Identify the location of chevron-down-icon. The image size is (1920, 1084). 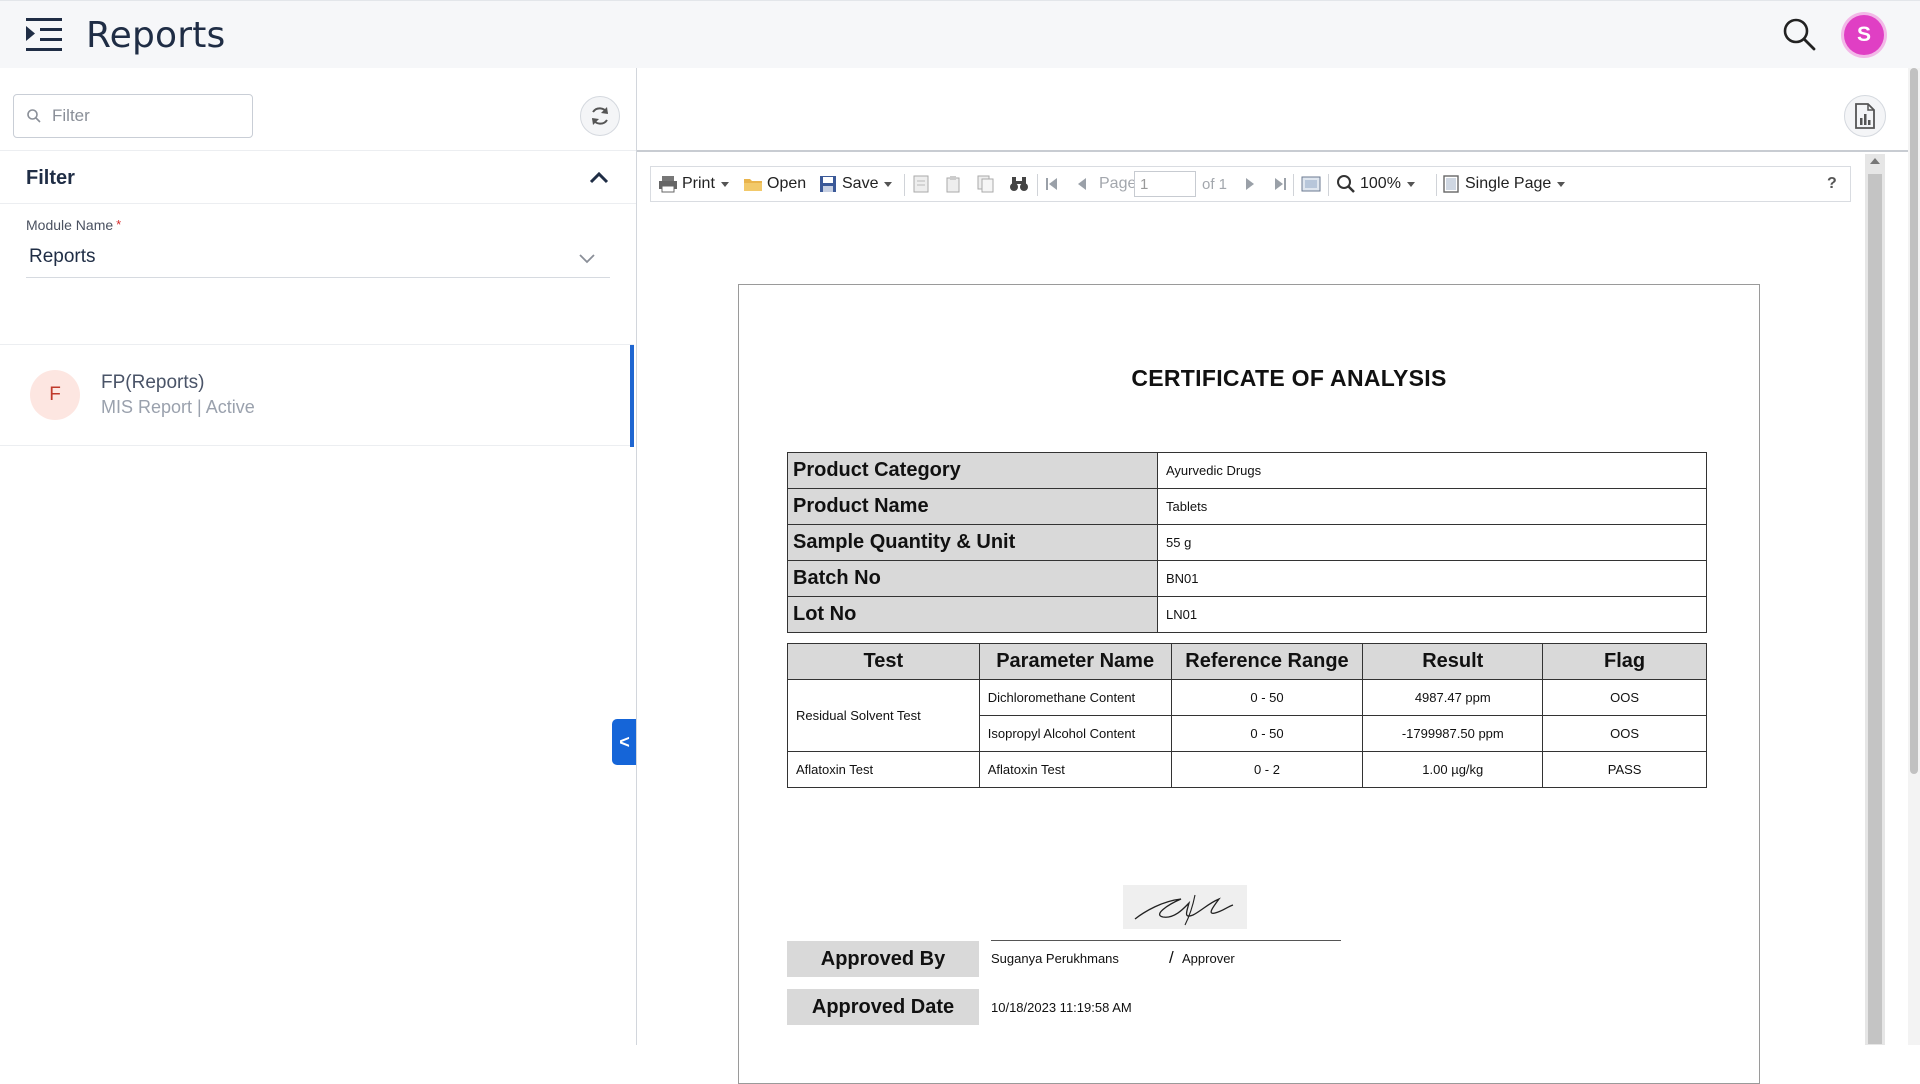
(587, 259).